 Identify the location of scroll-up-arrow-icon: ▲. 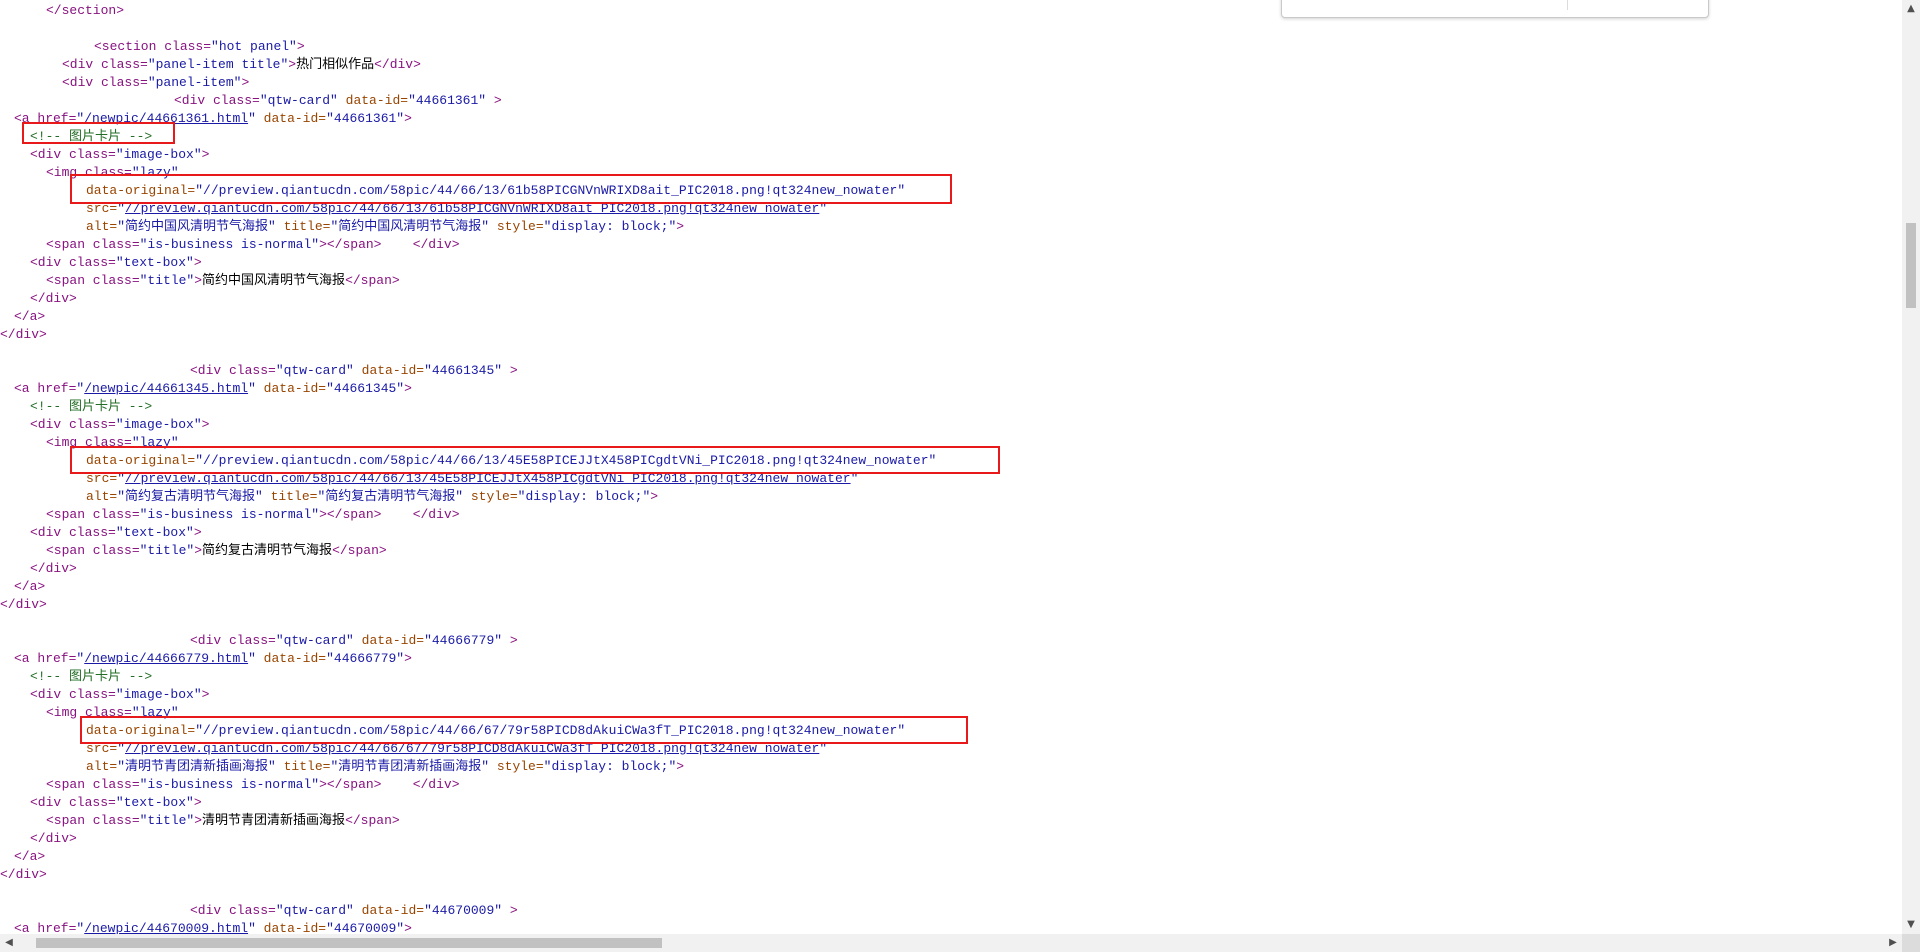
(1911, 9).